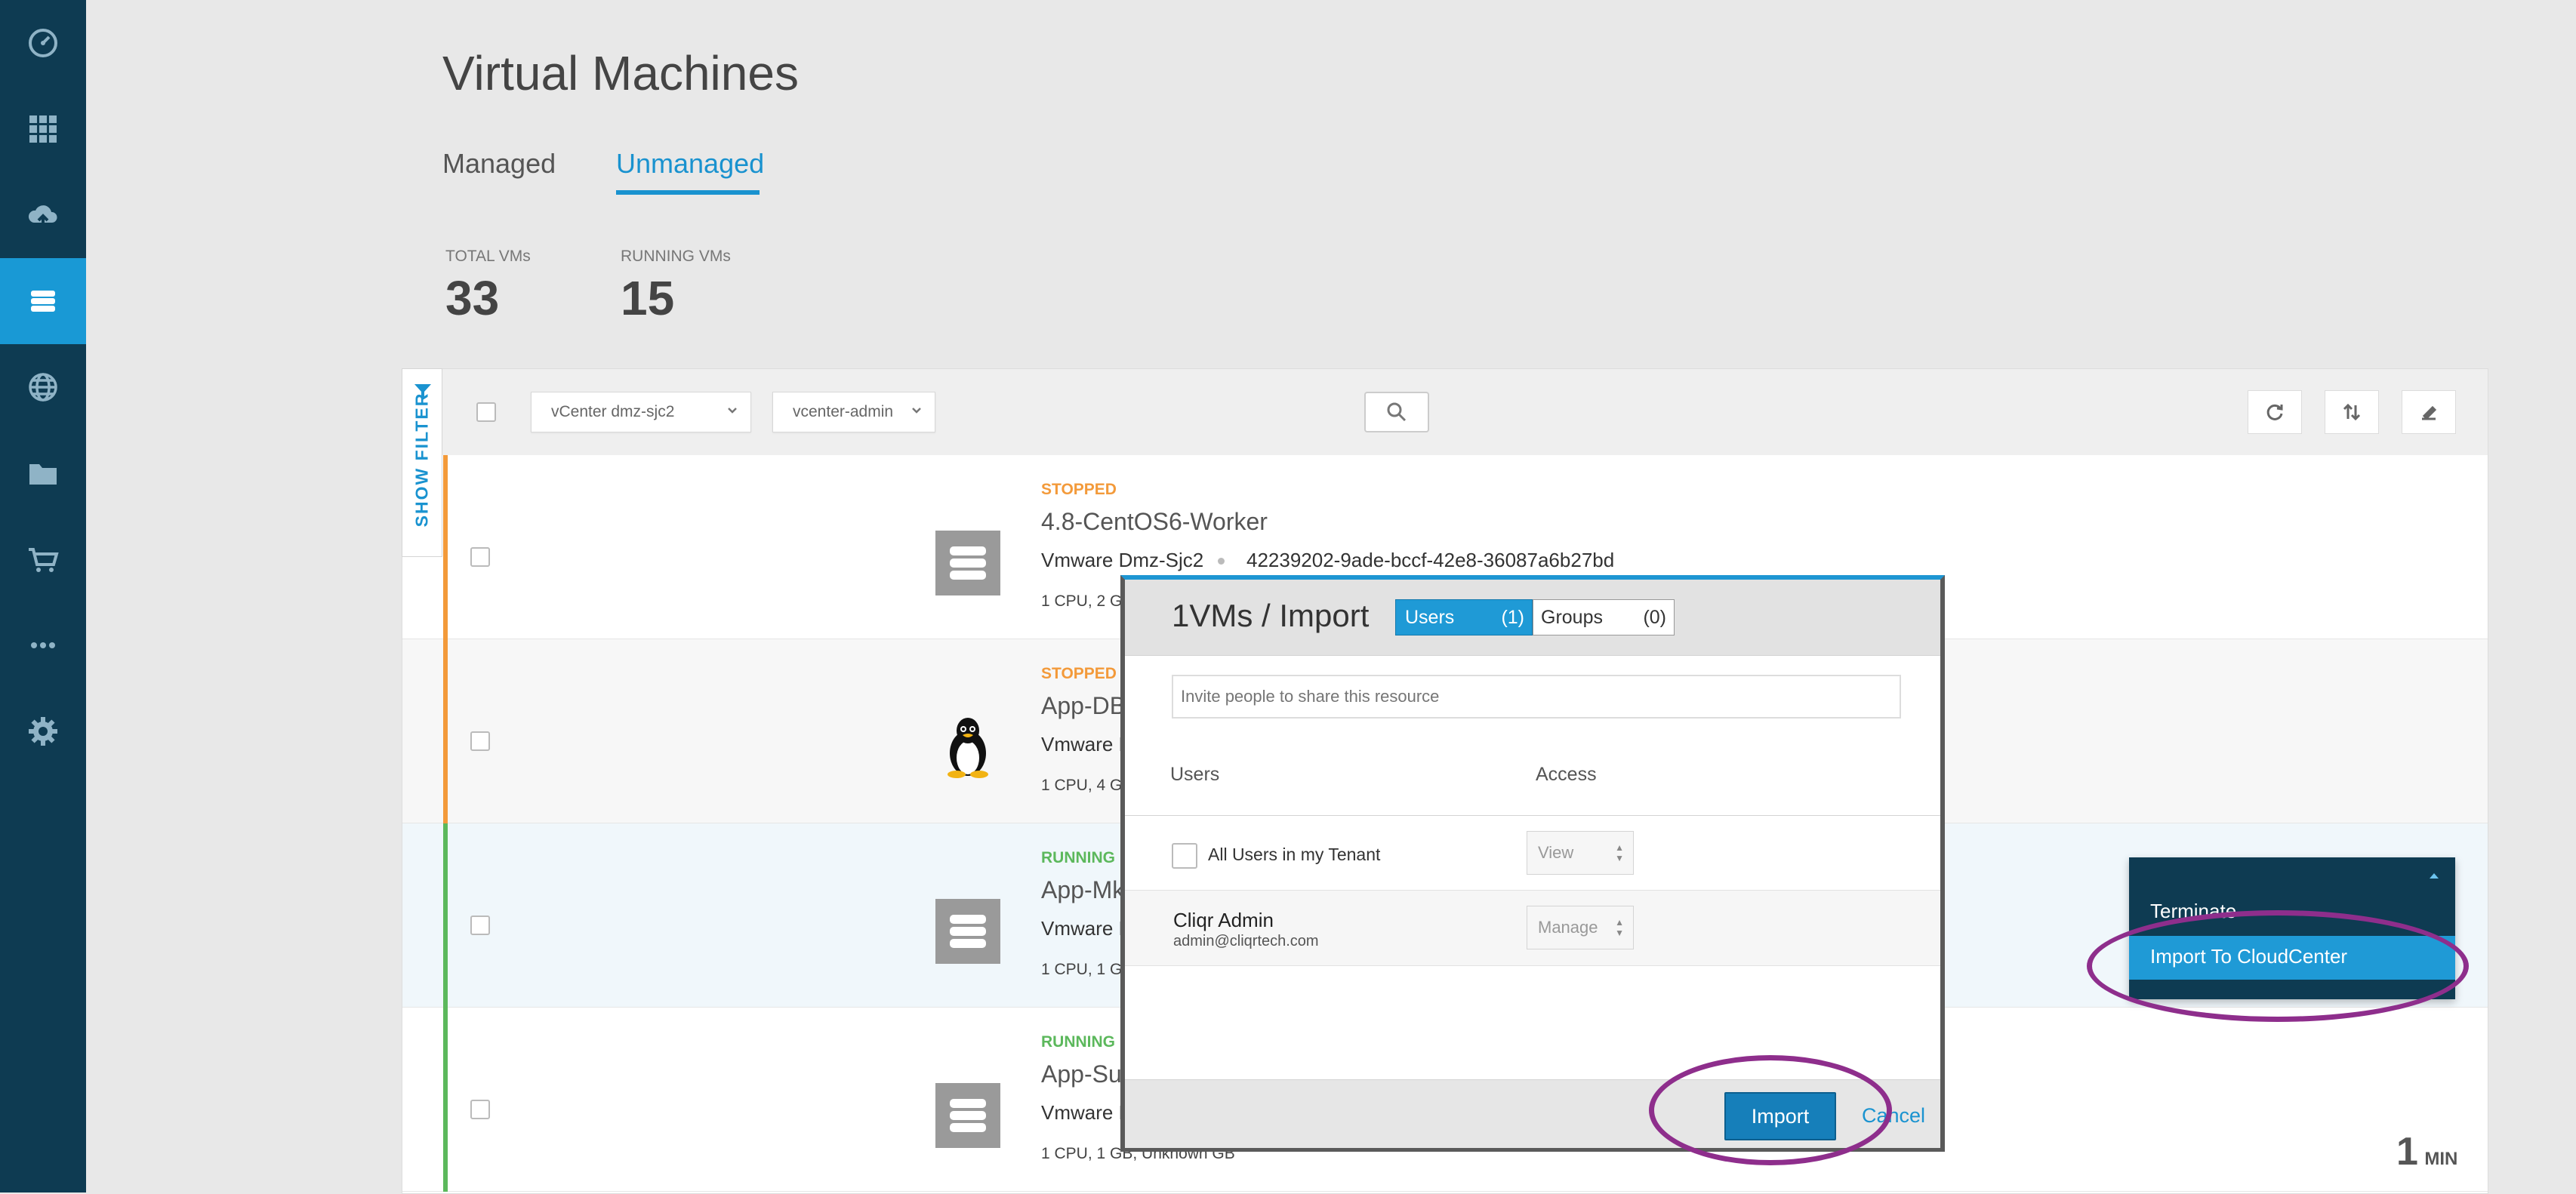 Image resolution: width=2576 pixels, height=1194 pixels. What do you see at coordinates (1445, 412) in the screenshot?
I see `list-toolbar: vCenter dmz-sjc2 vcenter-admin` at bounding box center [1445, 412].